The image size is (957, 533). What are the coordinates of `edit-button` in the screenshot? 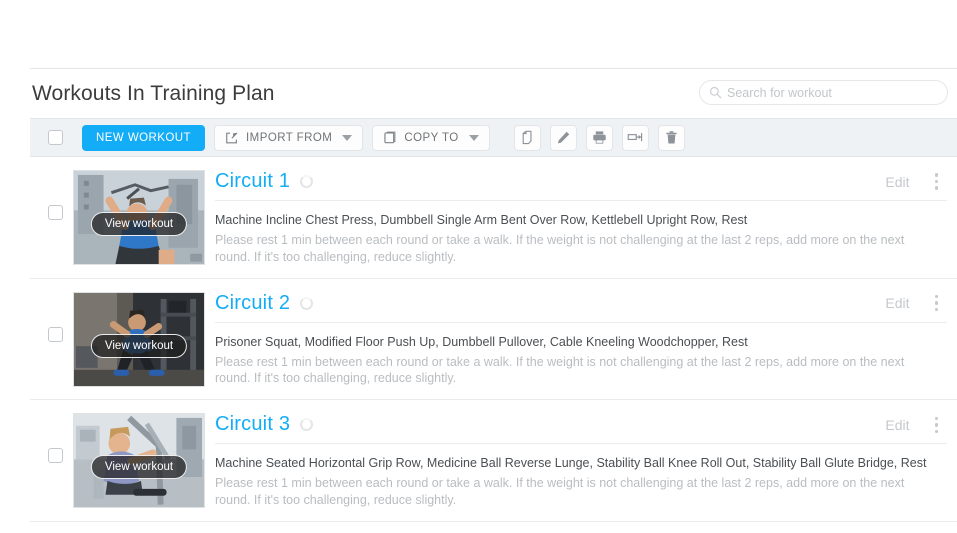 It's located at (563, 137).